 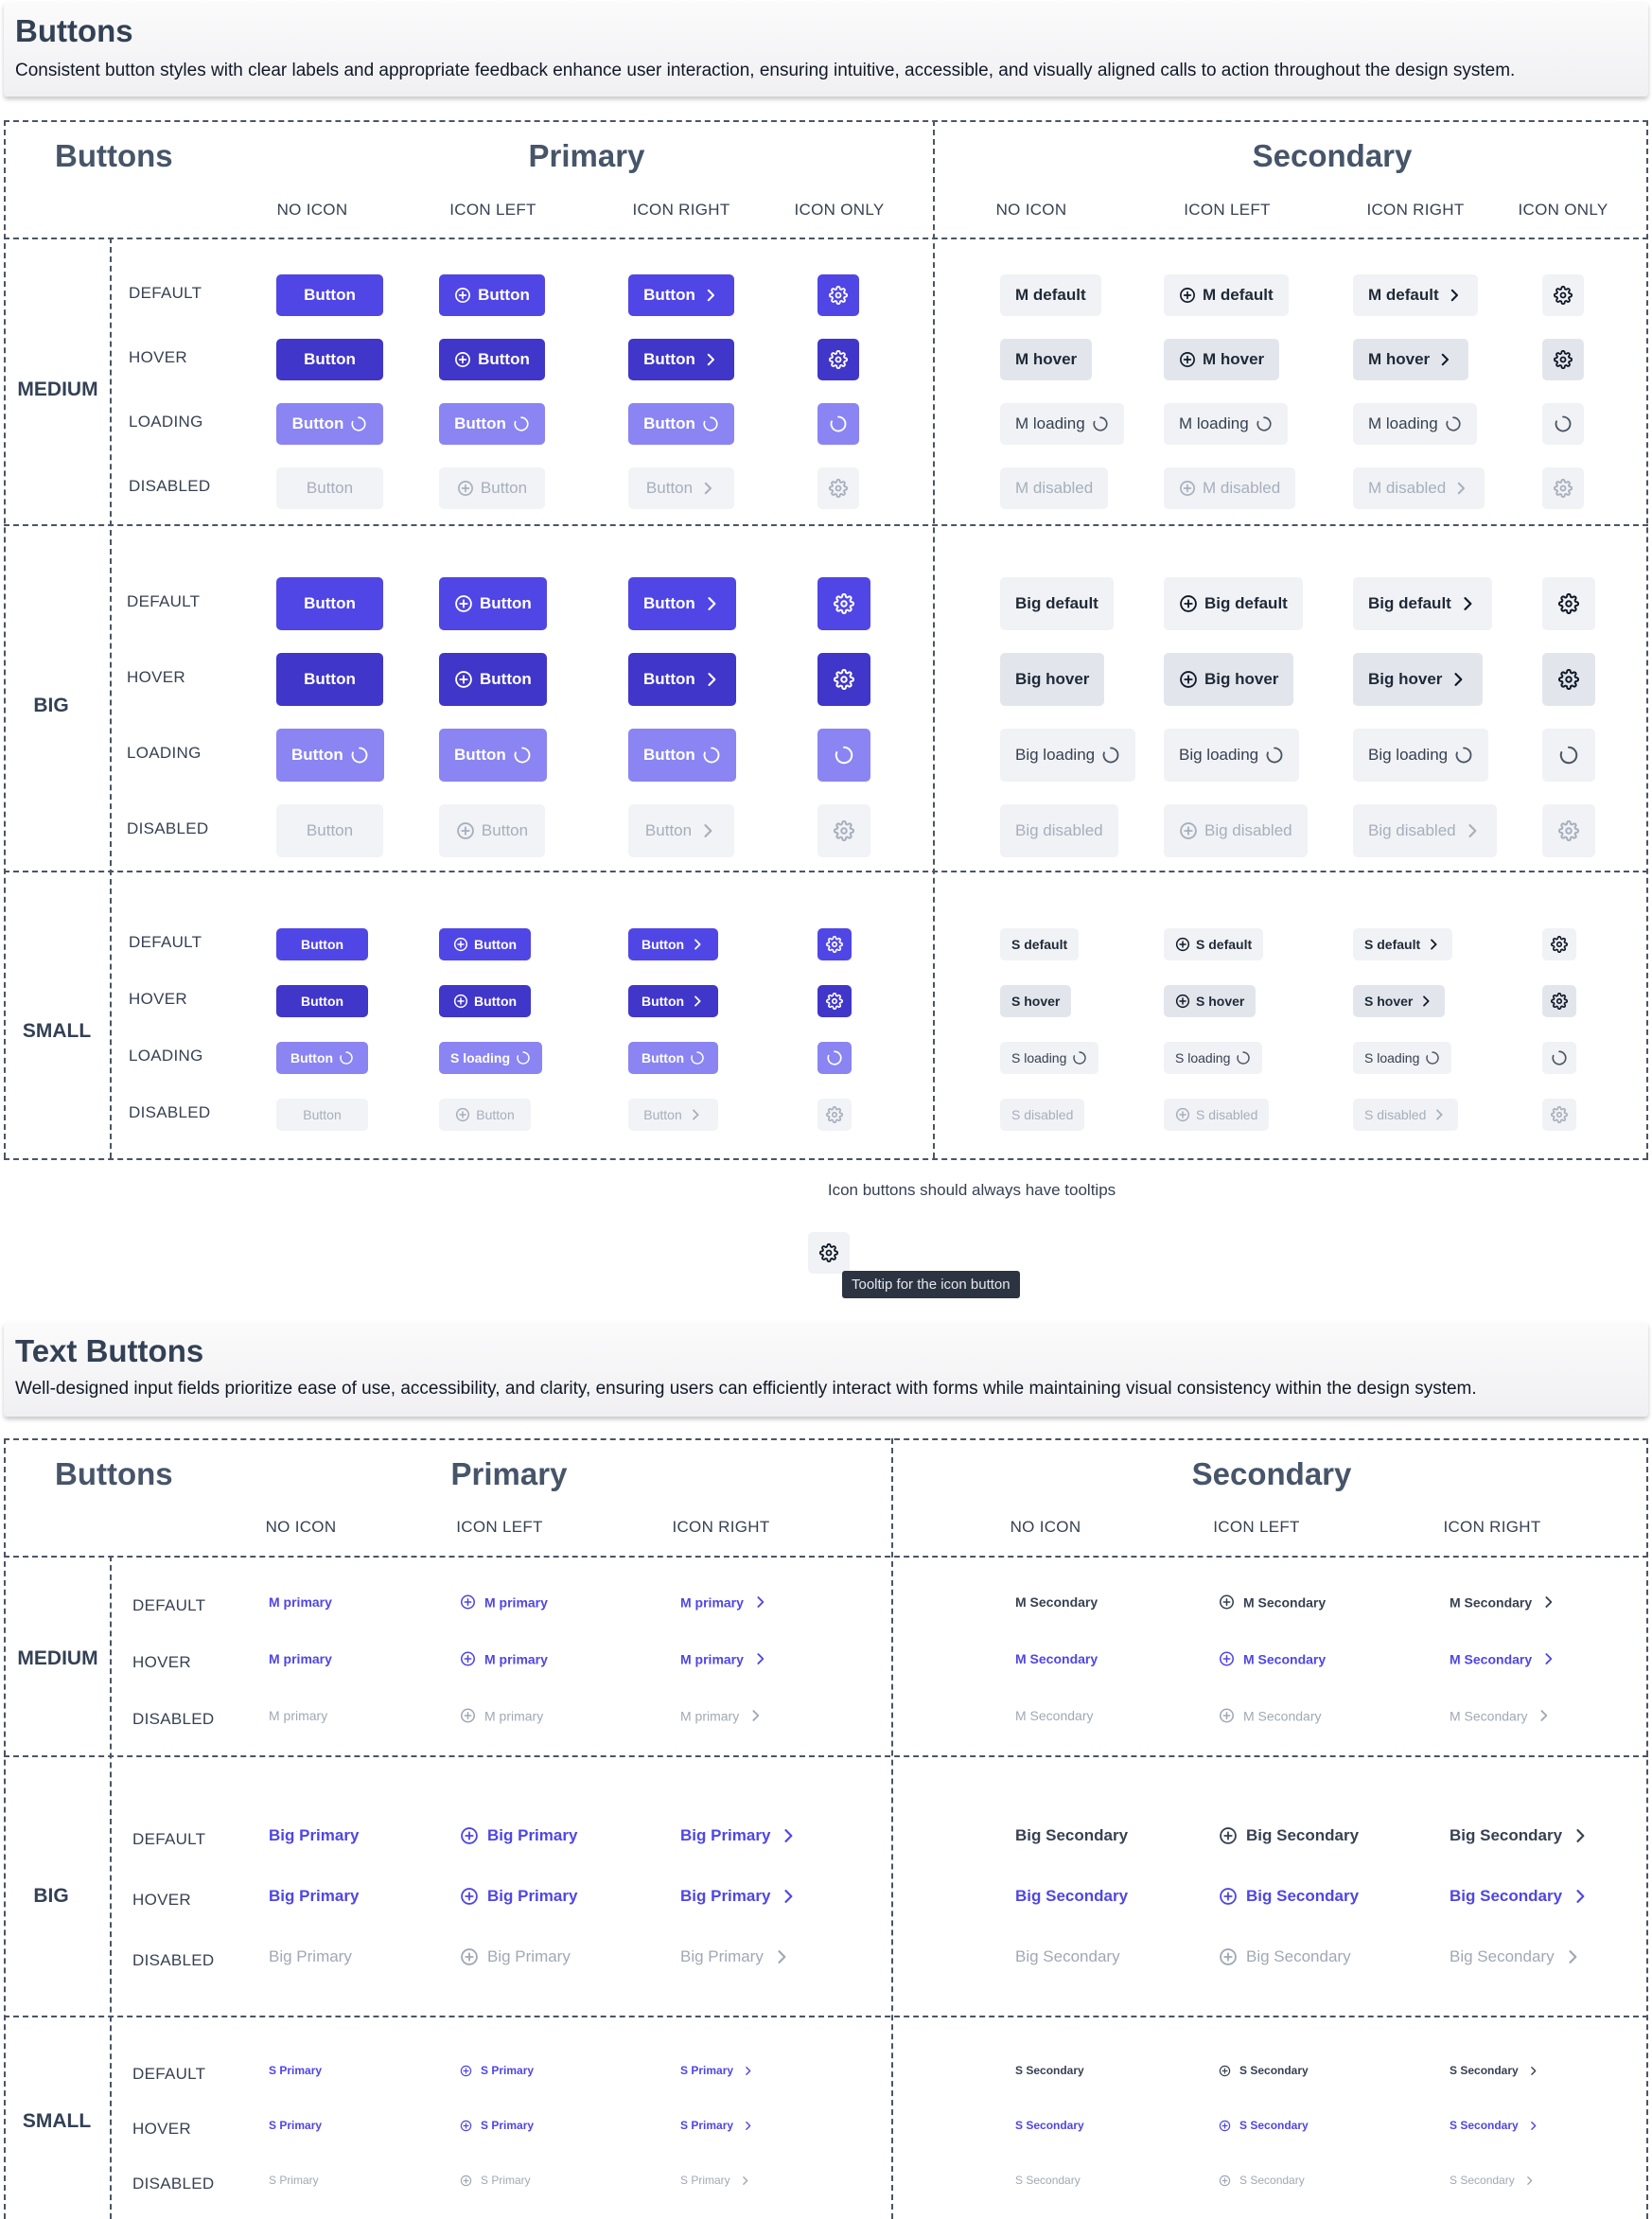 I want to click on secondary-button-right-hov: Big hover, so click(x=1418, y=679).